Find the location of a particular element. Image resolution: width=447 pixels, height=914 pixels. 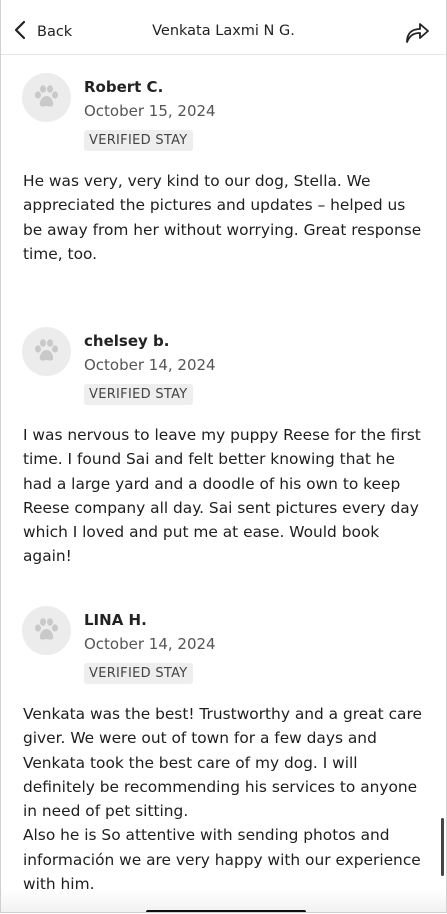

top-nav-bar: Back Venkata Laxmi N G. is located at coordinates (223, 27).